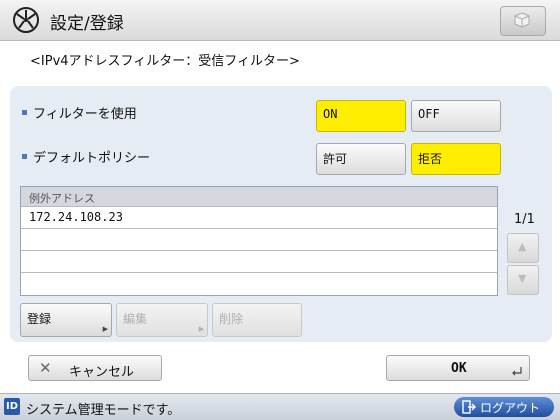  I want to click on register-button: 登録 ▶, so click(66, 320).